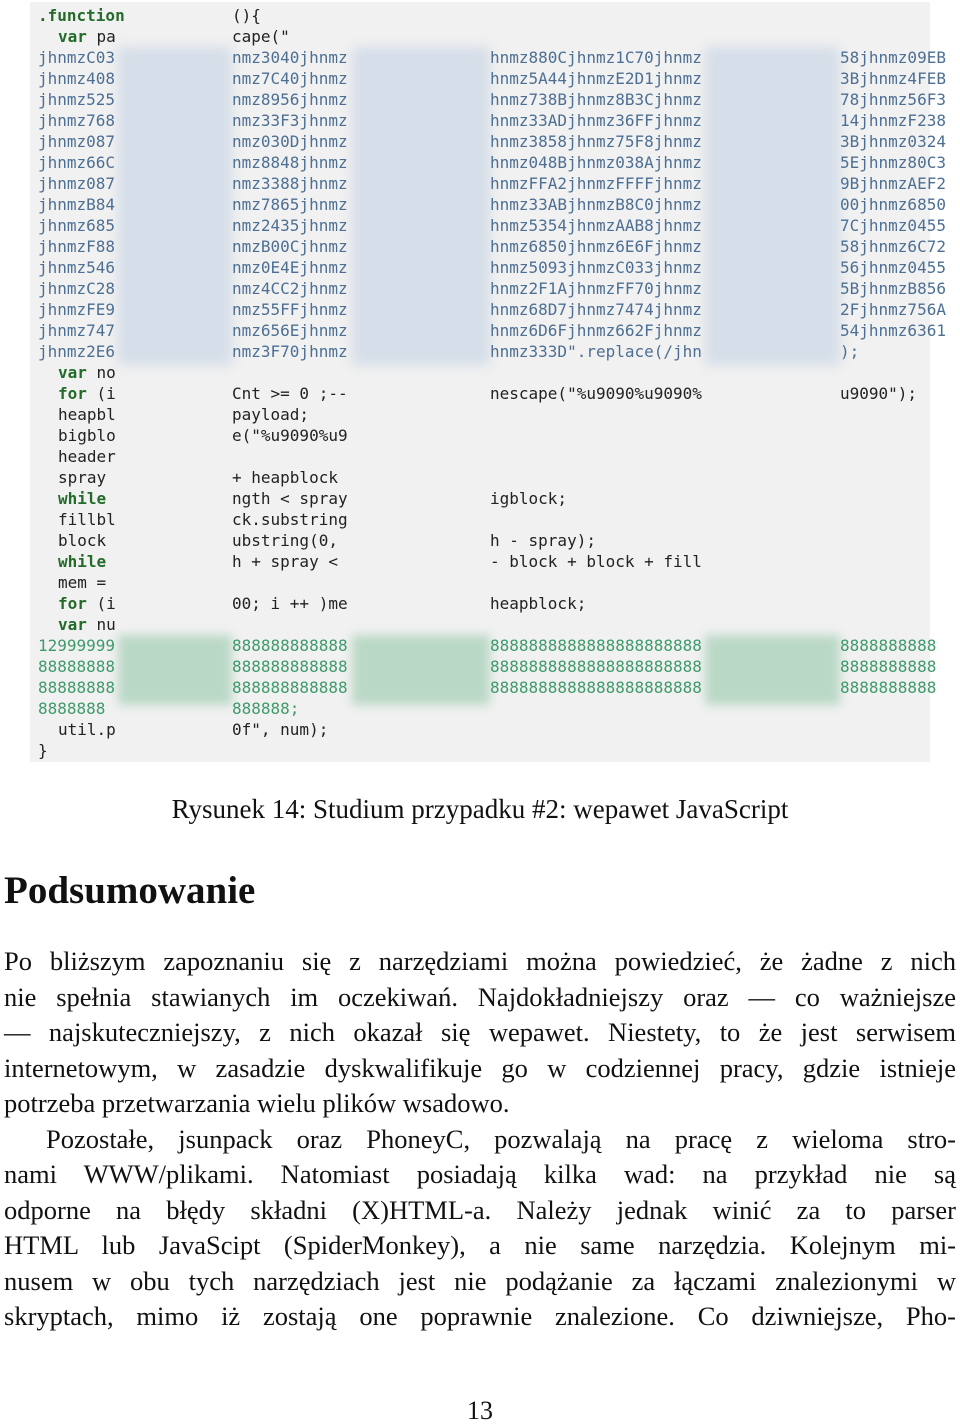 Image resolution: width=960 pixels, height=1426 pixels. What do you see at coordinates (290, 246) in the screenshot?
I see `code-fragment: nmzB00Cjhnmz` at bounding box center [290, 246].